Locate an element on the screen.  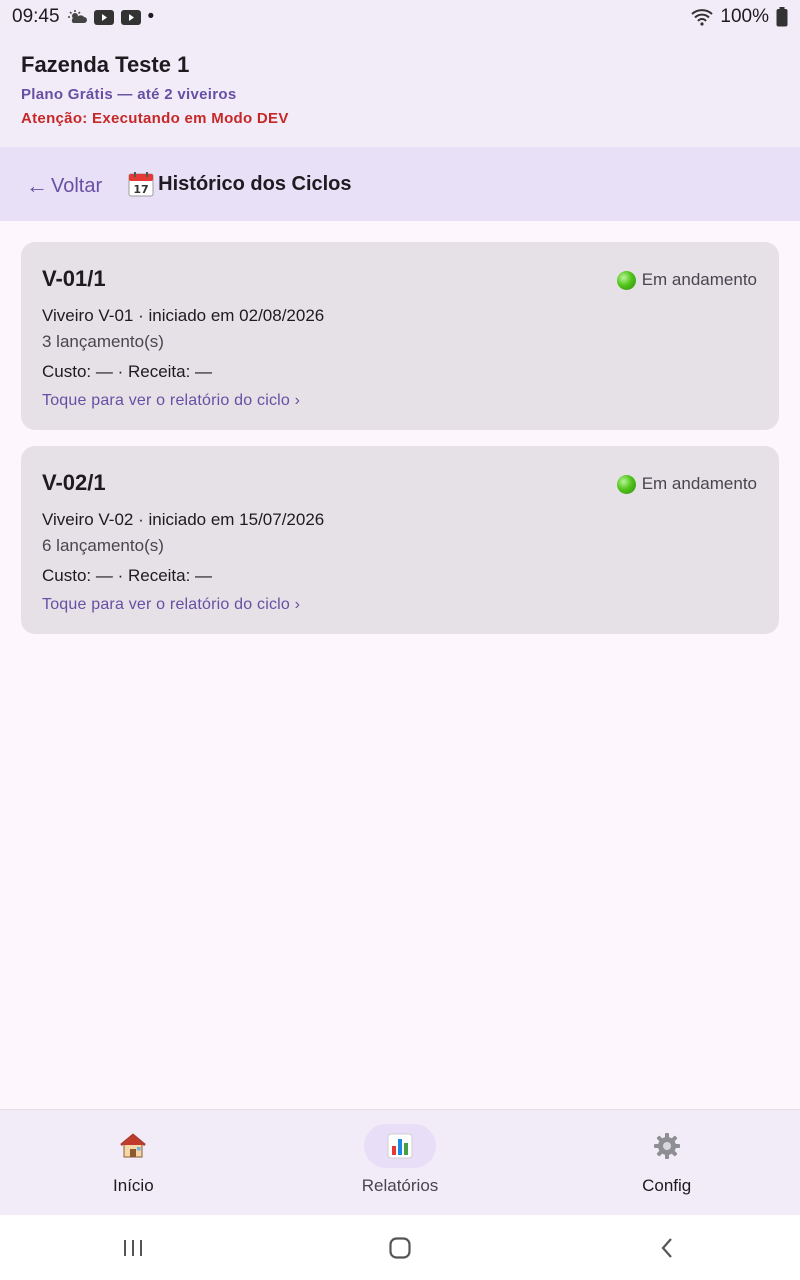
back-button-label: Voltar is located at coordinates (77, 185).